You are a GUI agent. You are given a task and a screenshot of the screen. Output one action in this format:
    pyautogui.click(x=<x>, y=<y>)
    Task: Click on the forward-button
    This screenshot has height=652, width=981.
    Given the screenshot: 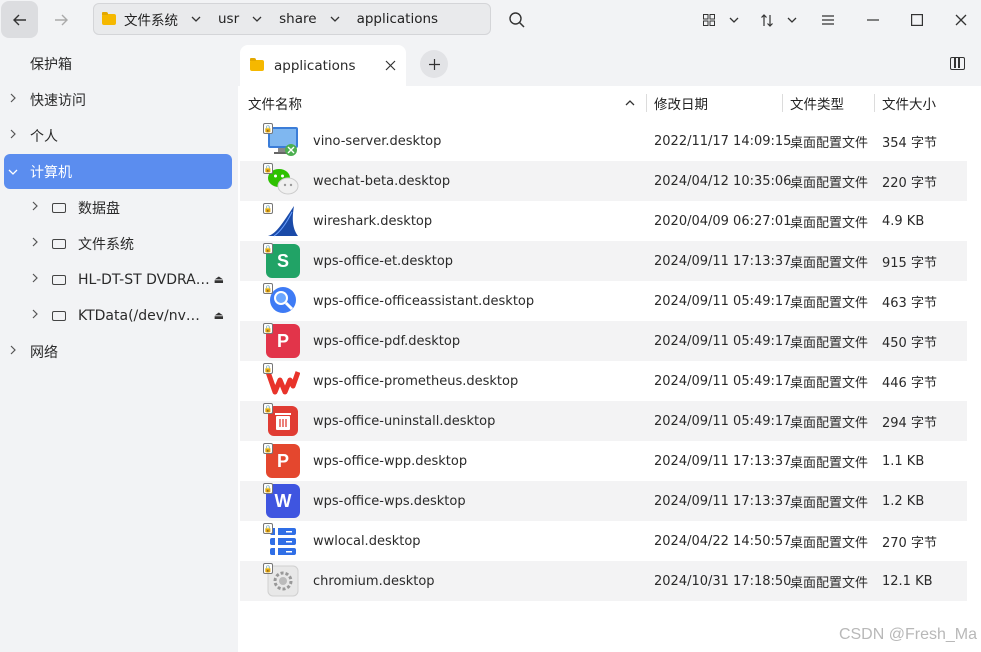 What is the action you would take?
    pyautogui.click(x=60, y=19)
    